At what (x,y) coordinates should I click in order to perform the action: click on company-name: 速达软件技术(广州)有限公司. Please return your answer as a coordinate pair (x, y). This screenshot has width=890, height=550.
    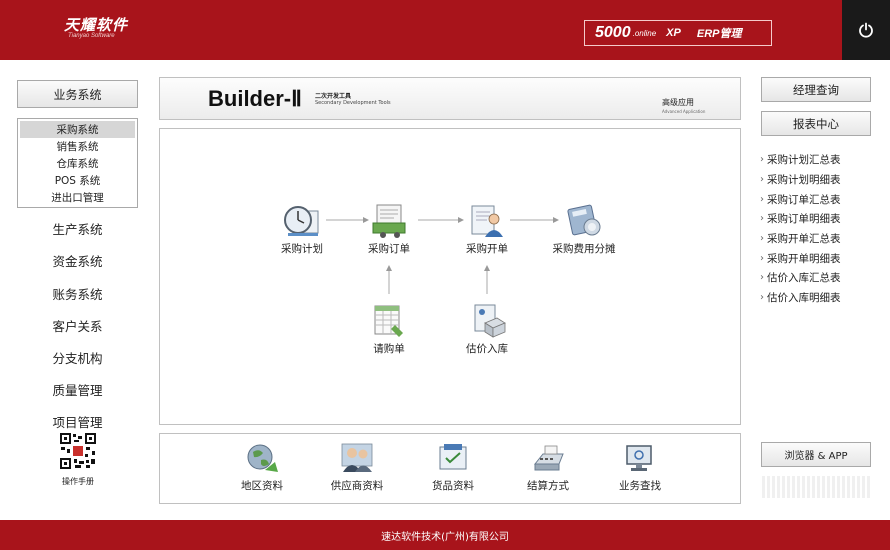
    Looking at the image, I should click on (445, 537).